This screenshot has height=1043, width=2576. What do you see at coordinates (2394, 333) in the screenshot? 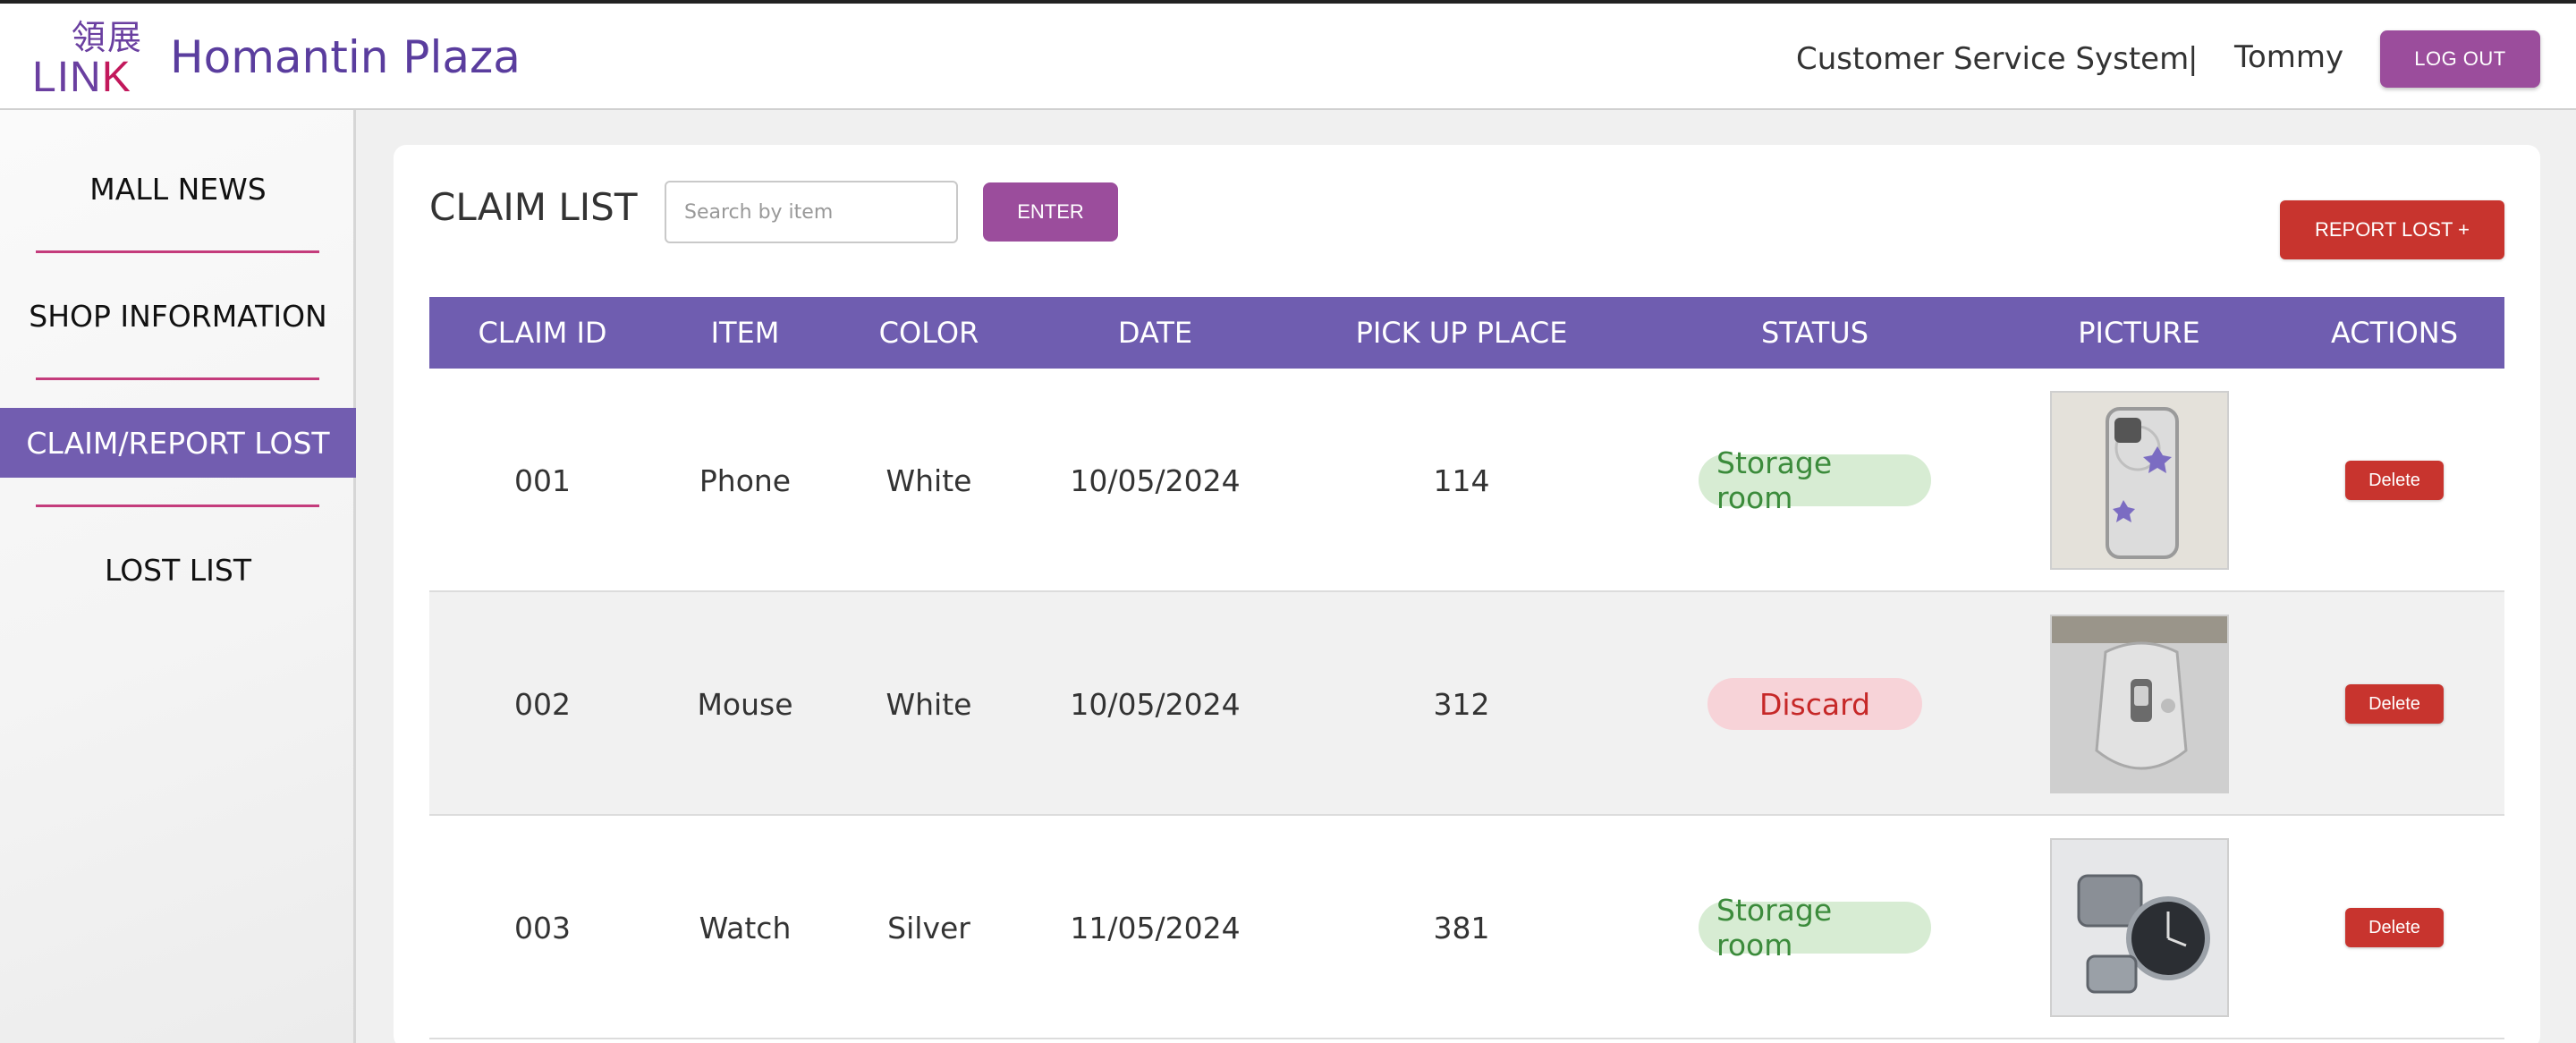
I see `column-header-actions: ACTIONS` at bounding box center [2394, 333].